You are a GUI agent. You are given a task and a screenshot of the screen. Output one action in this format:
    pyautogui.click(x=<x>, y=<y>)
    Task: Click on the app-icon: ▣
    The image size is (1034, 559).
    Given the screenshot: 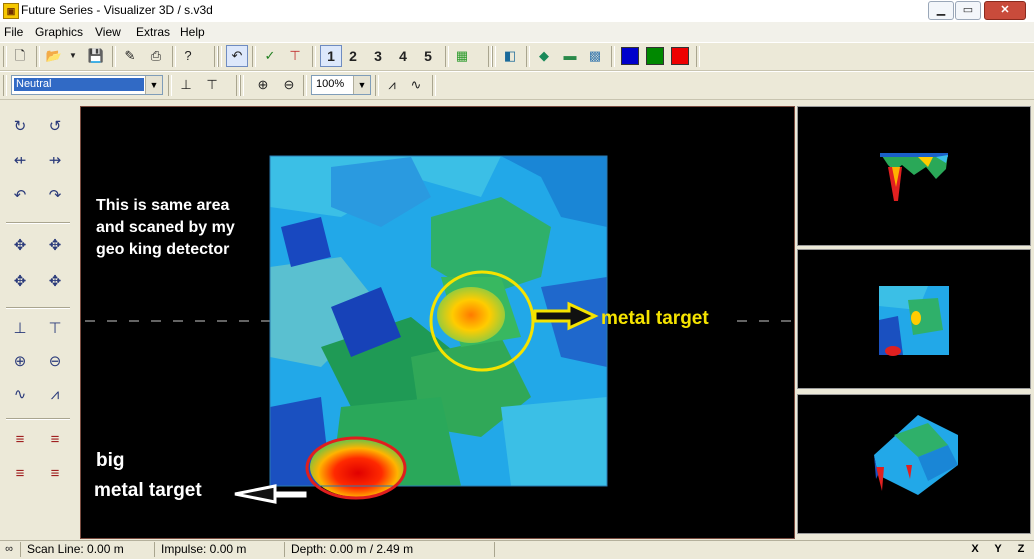 What is the action you would take?
    pyautogui.click(x=11, y=11)
    